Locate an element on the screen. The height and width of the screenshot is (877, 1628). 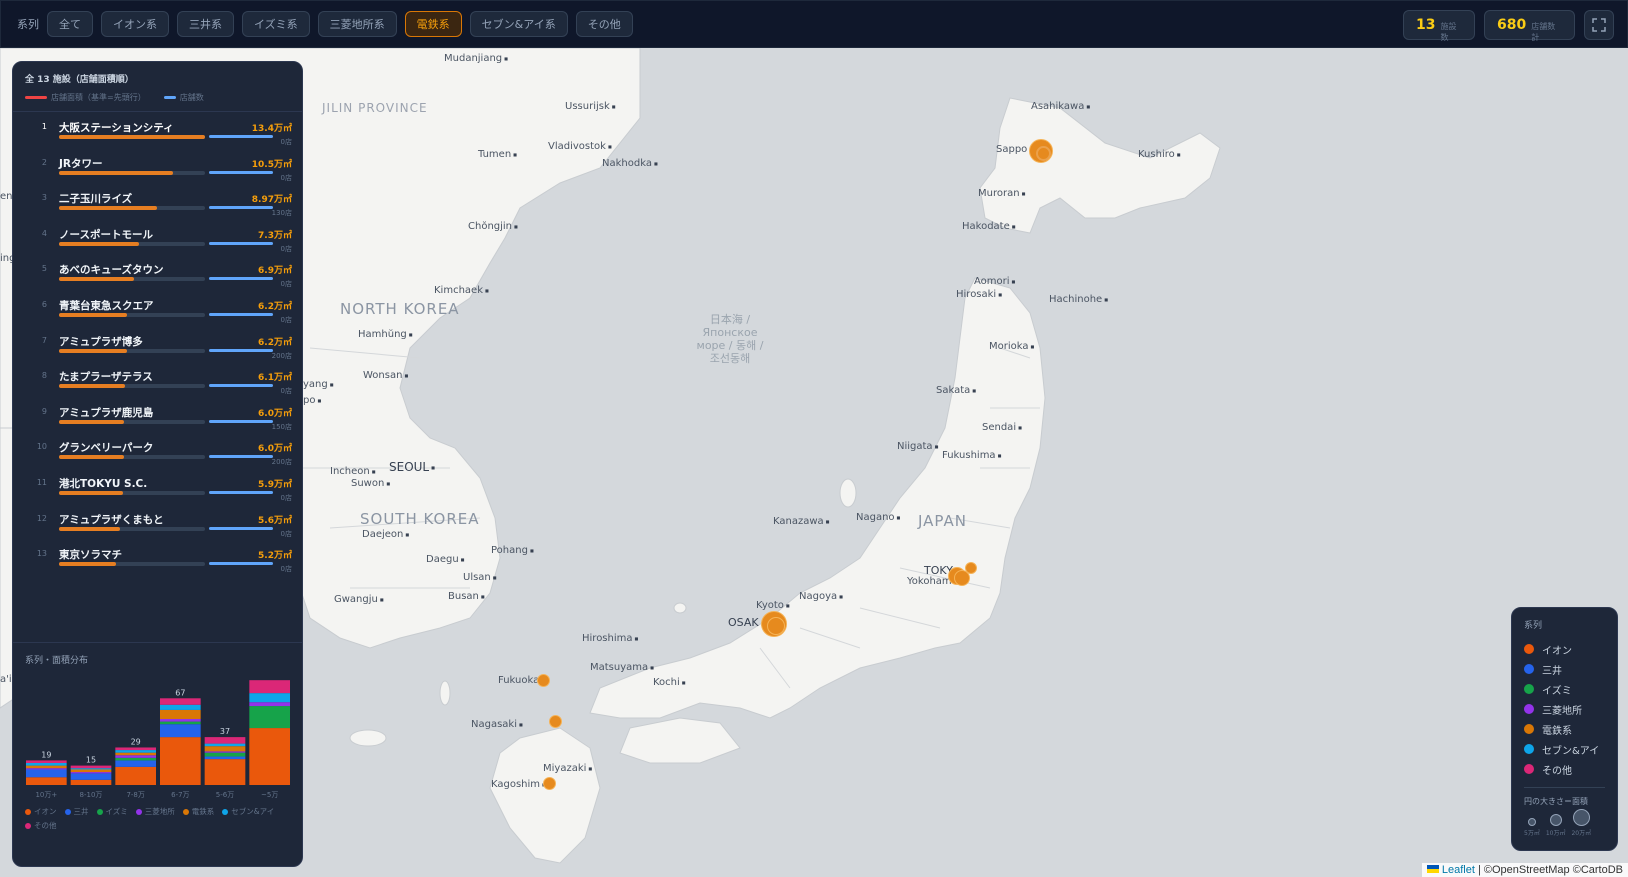
facility-marker-tokyo-solamachi is located at coordinates (971, 568).